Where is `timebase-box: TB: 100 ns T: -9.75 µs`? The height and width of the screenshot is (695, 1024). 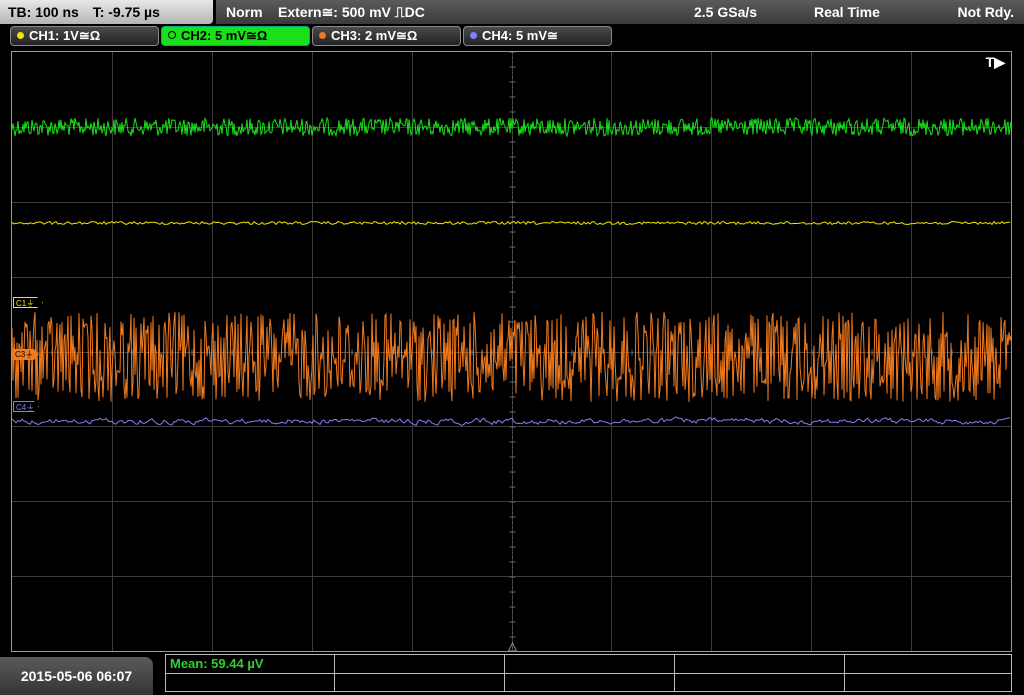
timebase-box: TB: 100 ns T: -9.75 µs is located at coordinates (106, 12).